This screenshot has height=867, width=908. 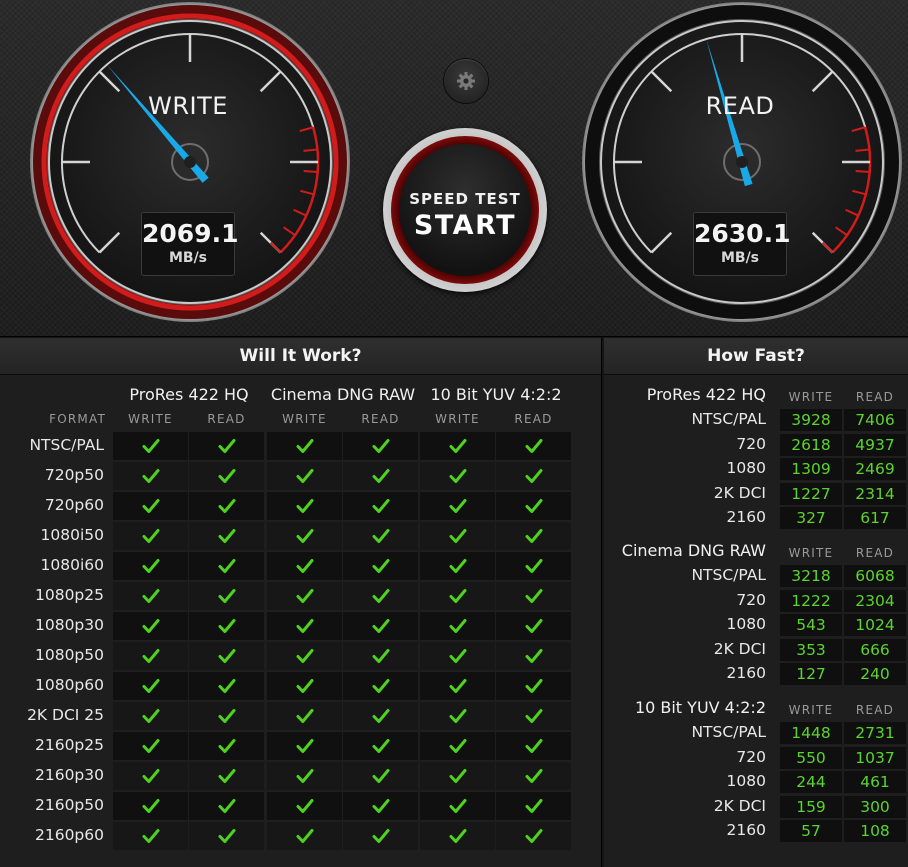 I want to click on read-speed-cell: 2314, so click(x=875, y=493).